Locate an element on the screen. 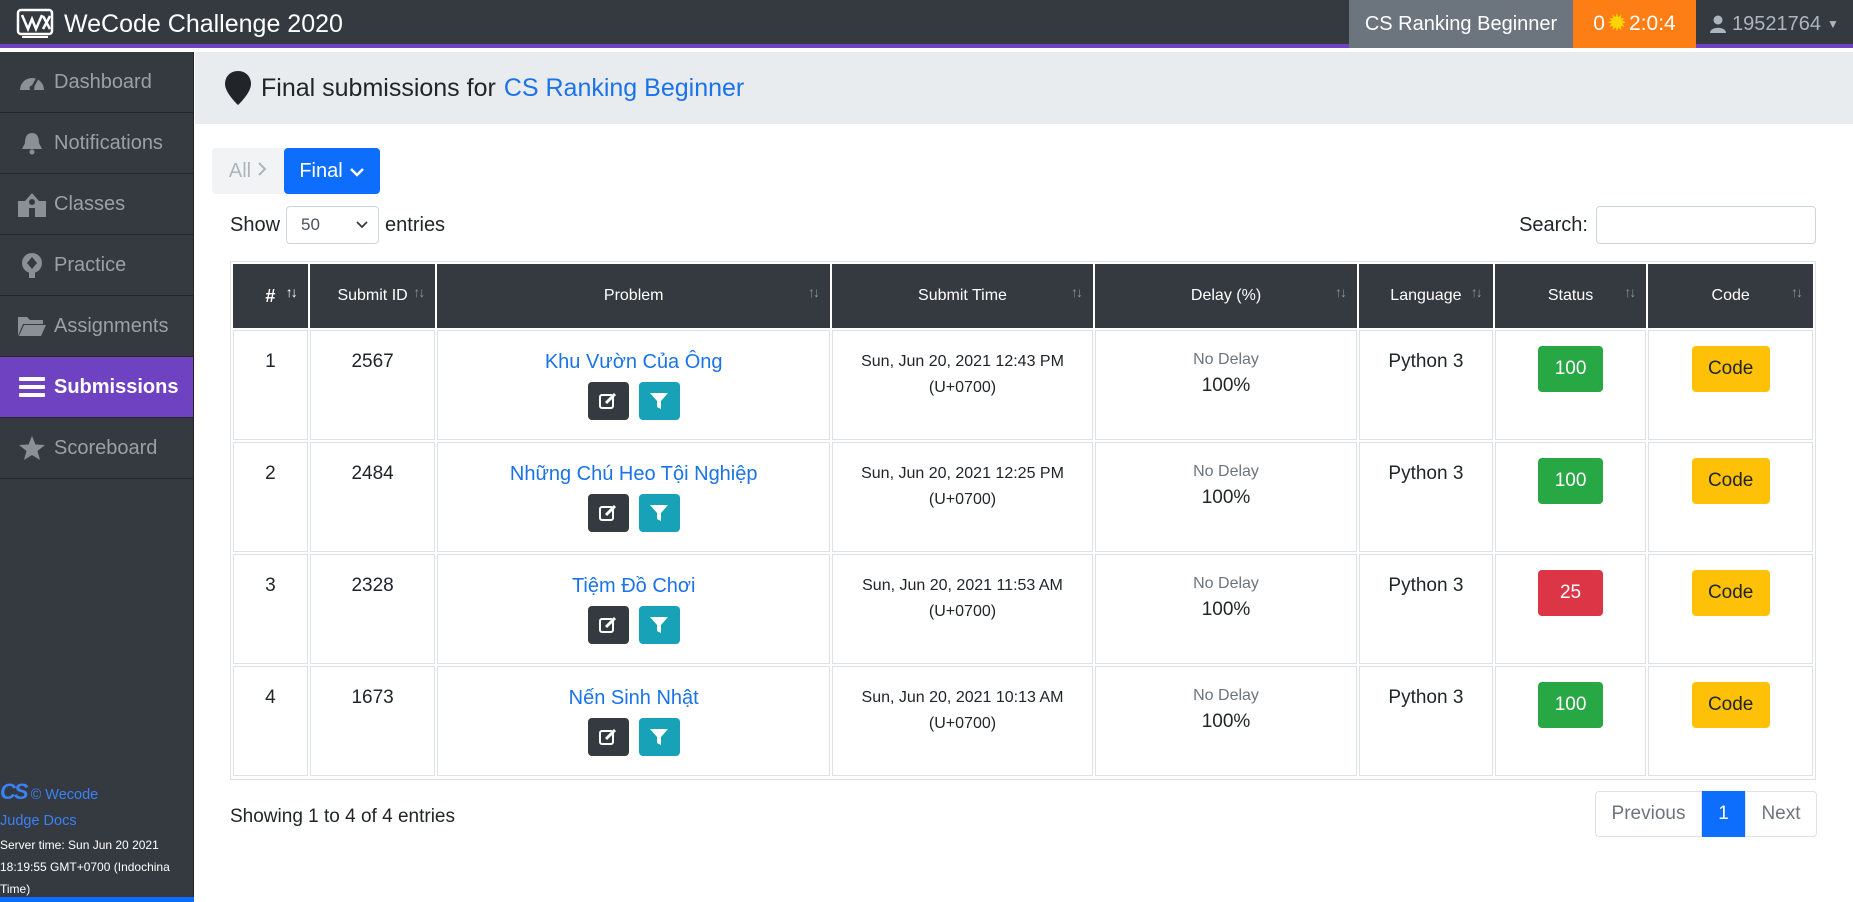 This screenshot has width=1853, height=902. column-header-problem: Problem ↑↓ is located at coordinates (633, 296).